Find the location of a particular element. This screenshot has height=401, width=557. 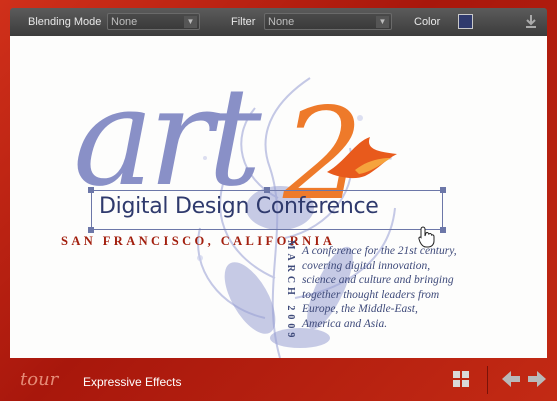

effects-toolbar: Blending Mode None ▼ Filter None ▼ Color is located at coordinates (278, 22).